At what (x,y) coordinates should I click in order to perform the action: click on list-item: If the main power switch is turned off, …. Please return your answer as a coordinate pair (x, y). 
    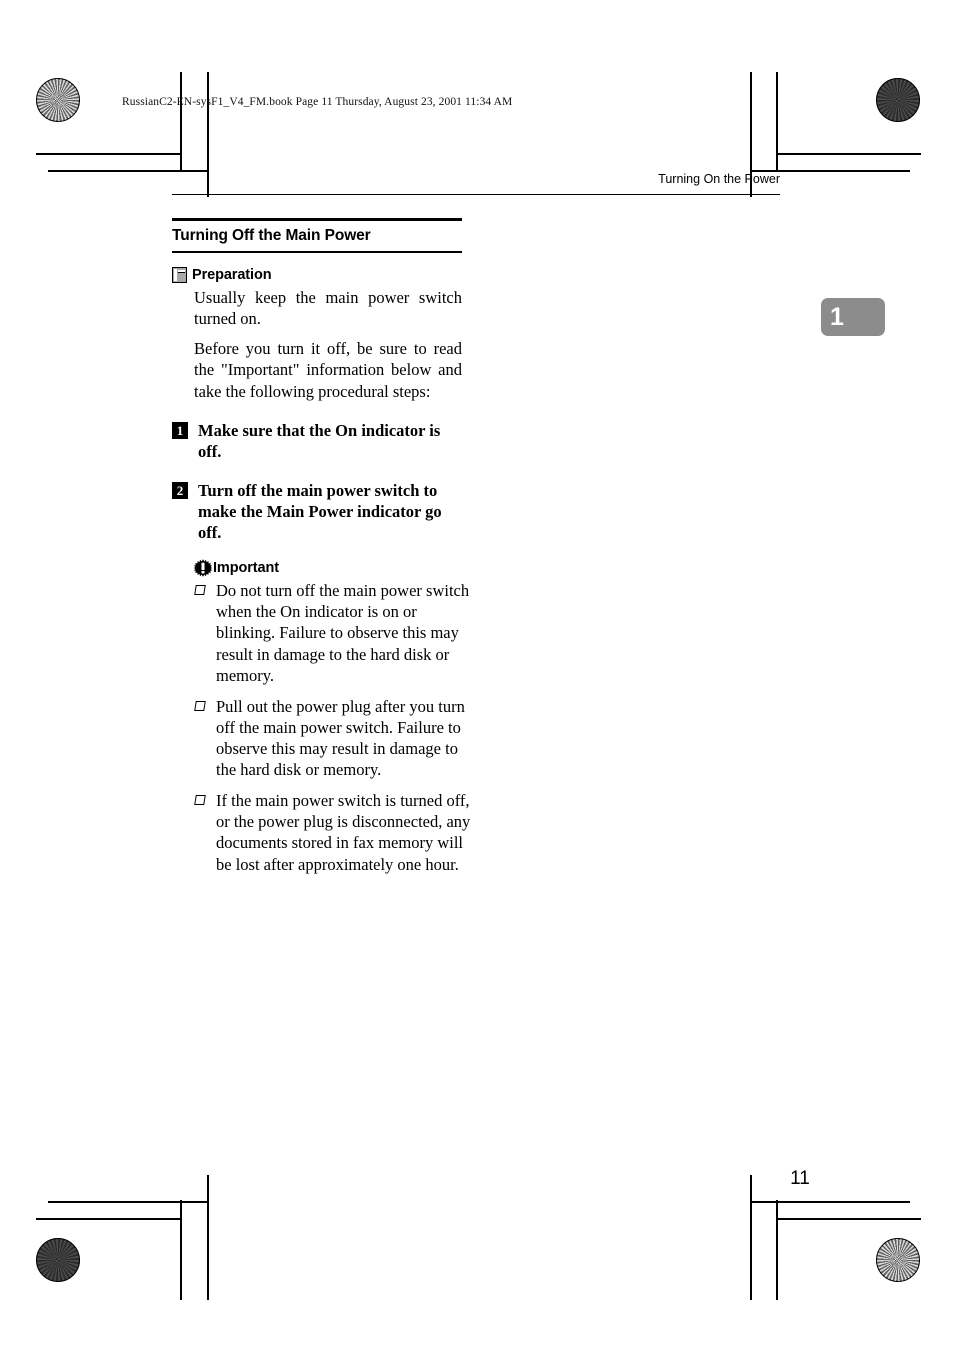
    Looking at the image, I should click on (334, 832).